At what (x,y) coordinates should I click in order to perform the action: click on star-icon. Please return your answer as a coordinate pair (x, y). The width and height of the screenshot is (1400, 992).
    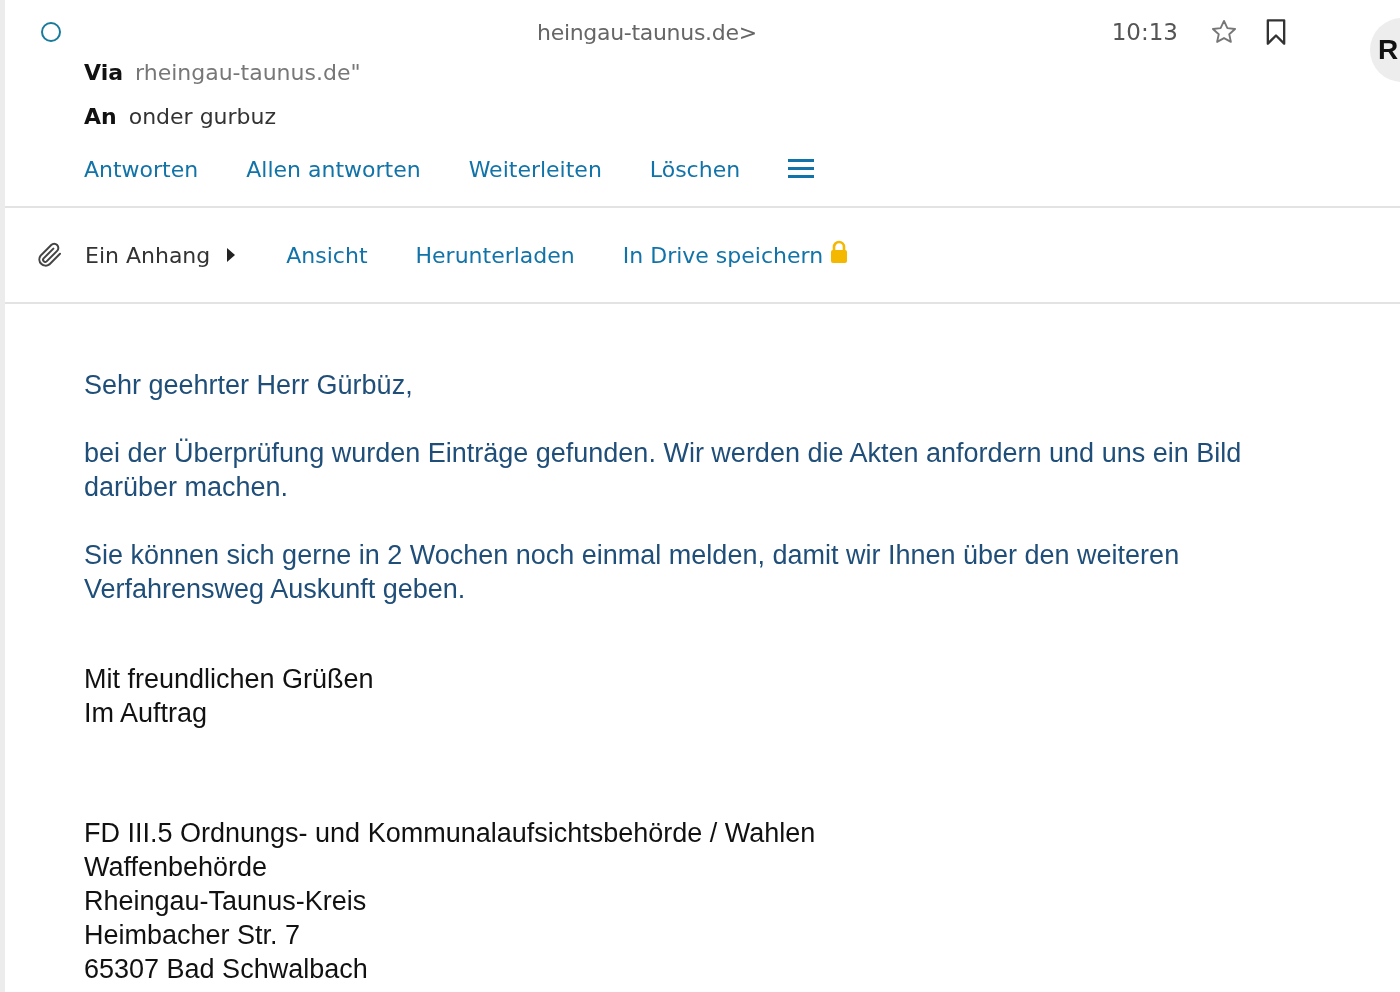
    Looking at the image, I should click on (1224, 32).